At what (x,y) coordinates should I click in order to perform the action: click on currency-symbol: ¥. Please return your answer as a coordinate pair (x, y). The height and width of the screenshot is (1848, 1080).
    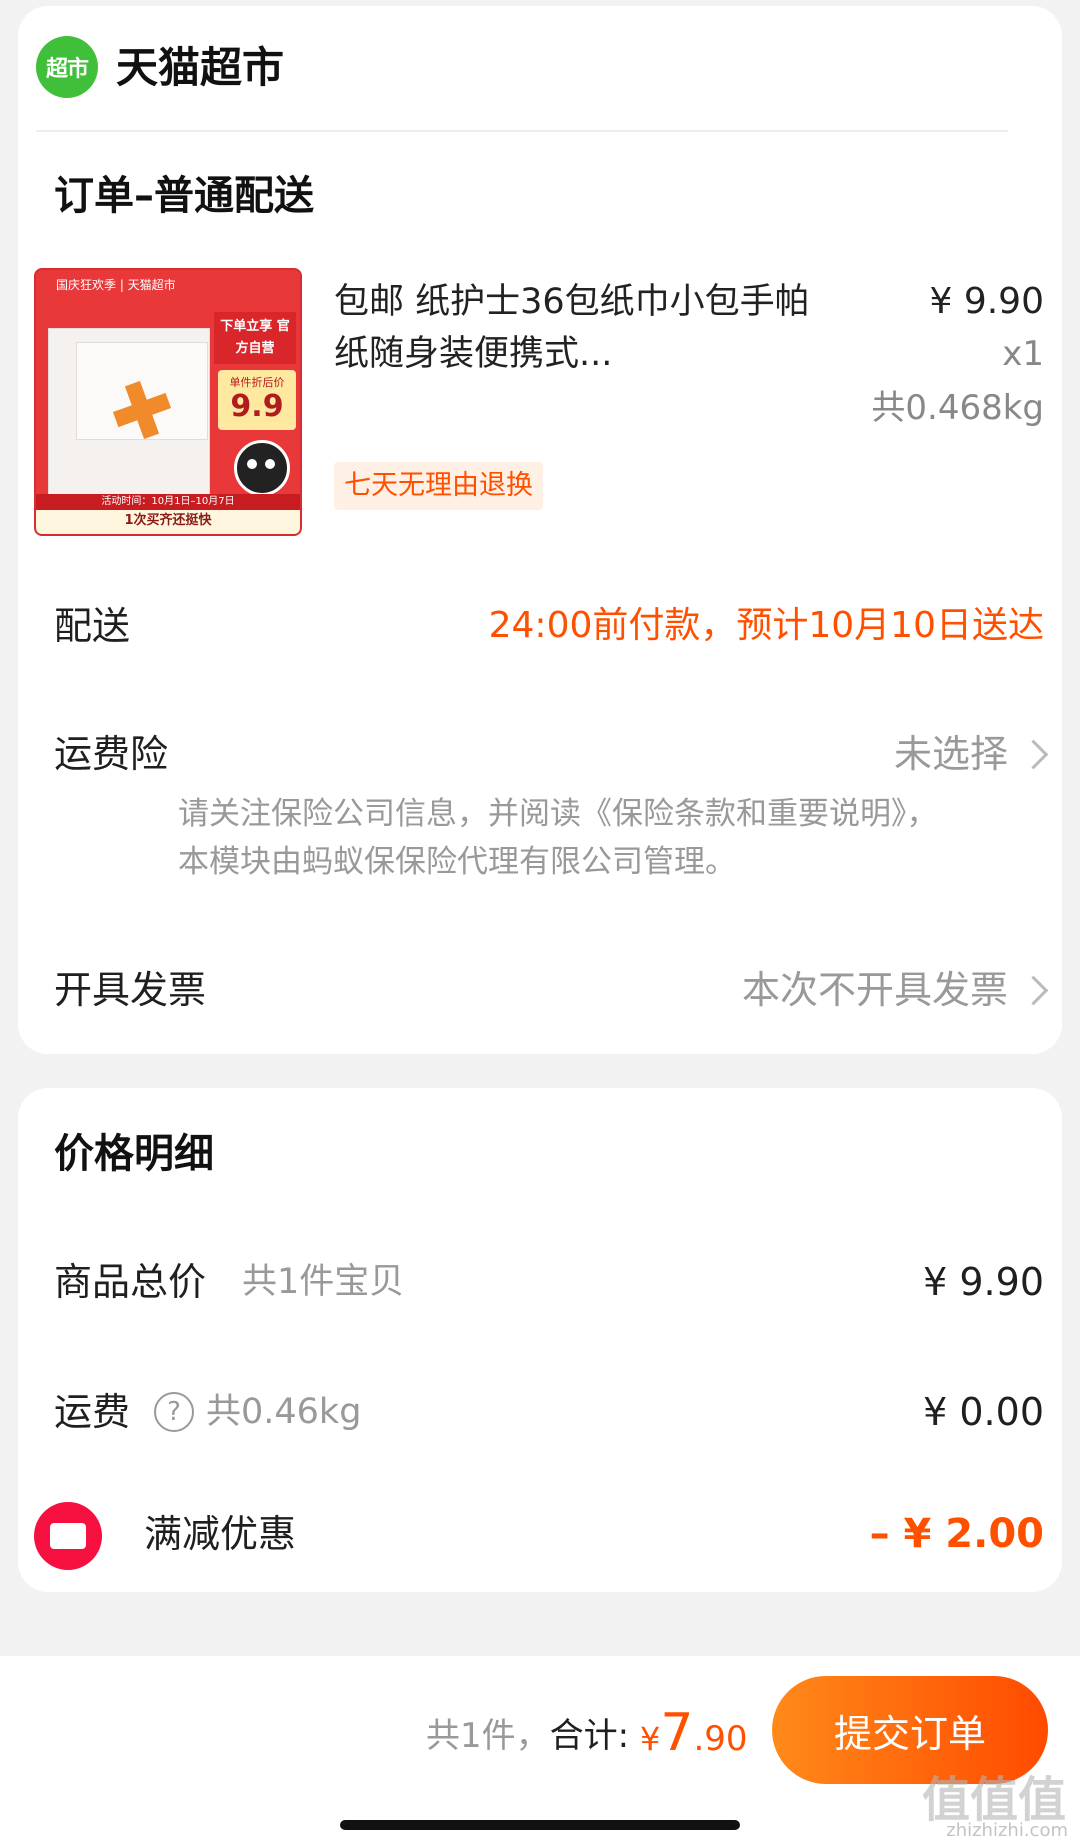
    Looking at the image, I should click on (650, 1739).